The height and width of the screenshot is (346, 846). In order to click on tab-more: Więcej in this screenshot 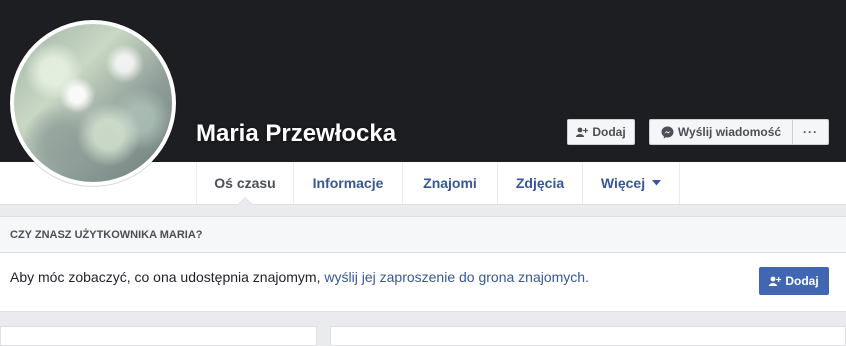, I will do `click(631, 183)`.